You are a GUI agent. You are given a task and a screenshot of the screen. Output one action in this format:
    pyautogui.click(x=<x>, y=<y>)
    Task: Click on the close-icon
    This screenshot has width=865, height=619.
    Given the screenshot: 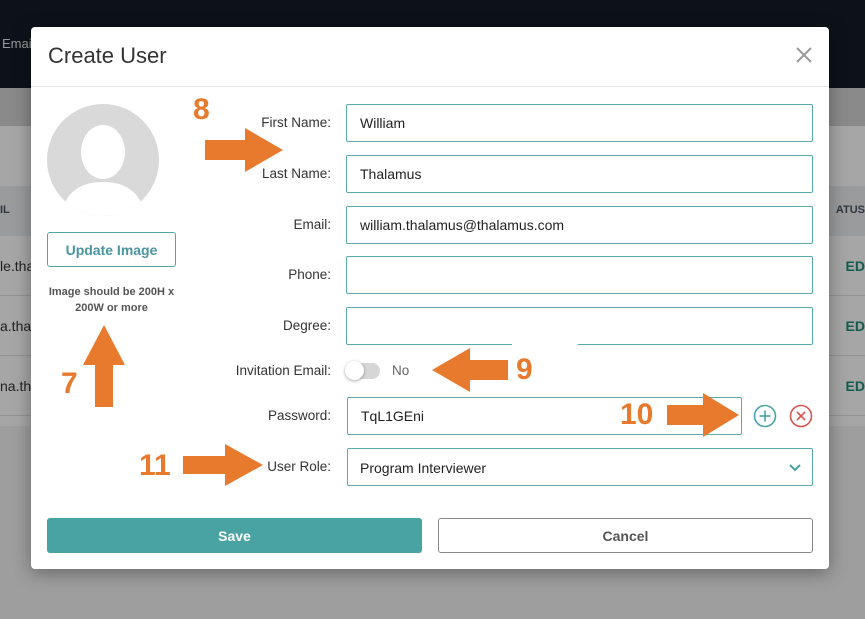 What is the action you would take?
    pyautogui.click(x=804, y=55)
    